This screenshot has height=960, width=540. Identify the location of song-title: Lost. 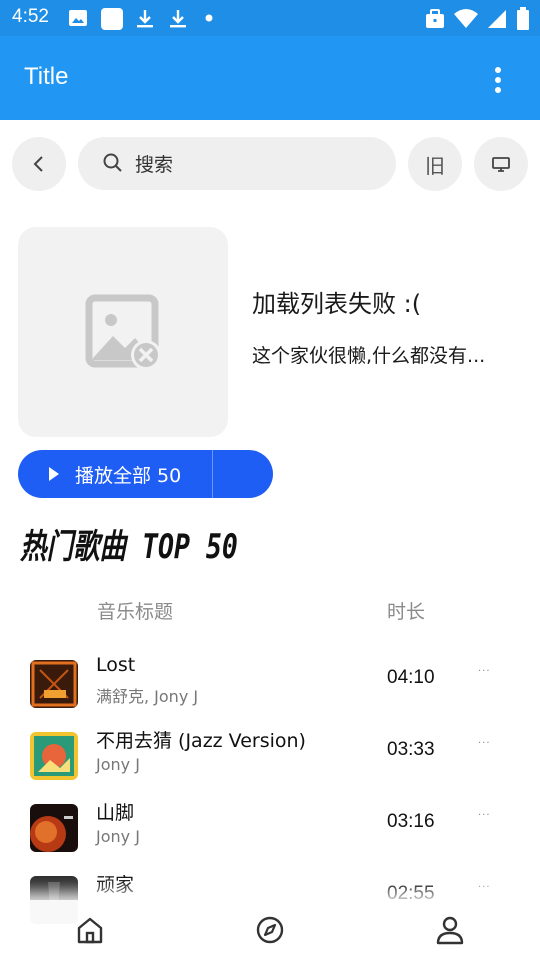
(116, 665).